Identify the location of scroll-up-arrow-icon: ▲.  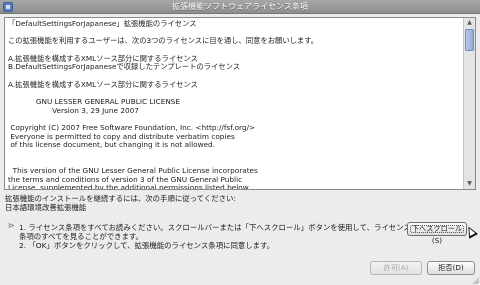
(469, 23).